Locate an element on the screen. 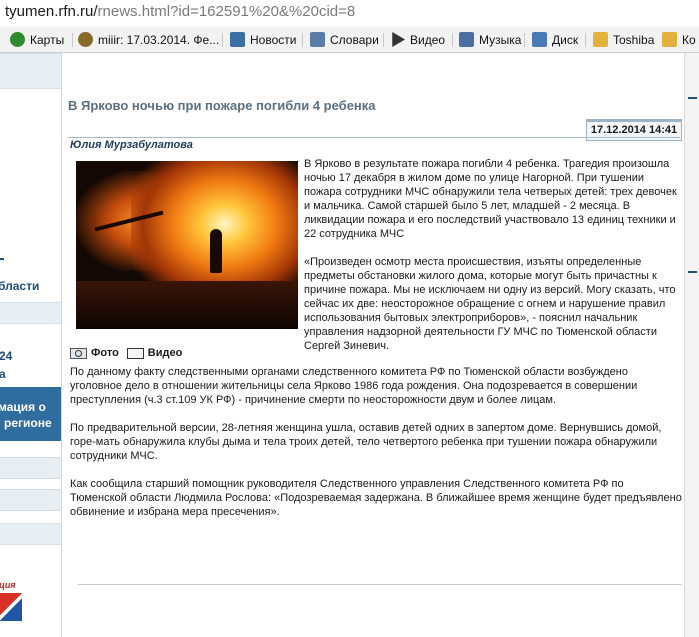 This screenshot has width=699, height=637. photo-firefighter-silhouette is located at coordinates (216, 251).